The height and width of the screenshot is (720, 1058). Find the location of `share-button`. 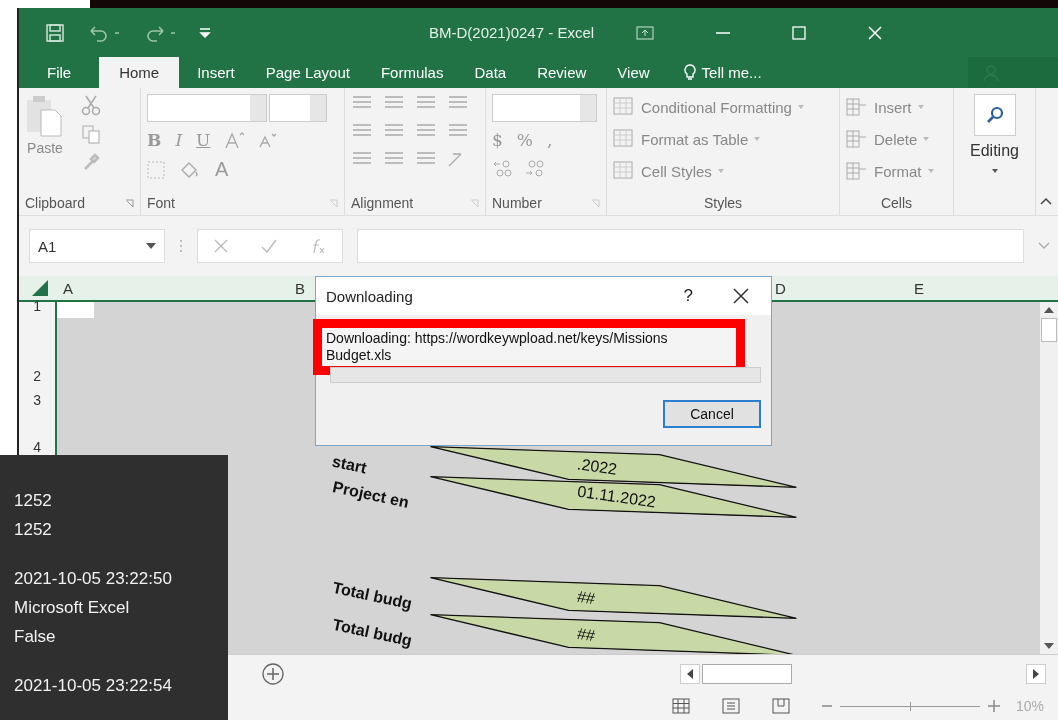

share-button is located at coordinates (1013, 72).